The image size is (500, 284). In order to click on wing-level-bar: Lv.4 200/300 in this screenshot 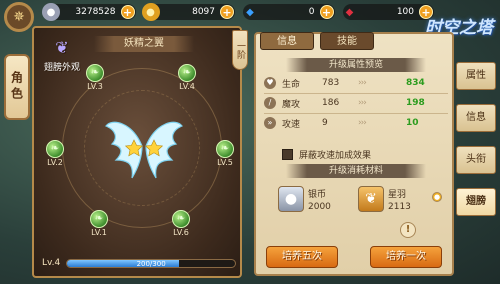, I will do `click(139, 263)`.